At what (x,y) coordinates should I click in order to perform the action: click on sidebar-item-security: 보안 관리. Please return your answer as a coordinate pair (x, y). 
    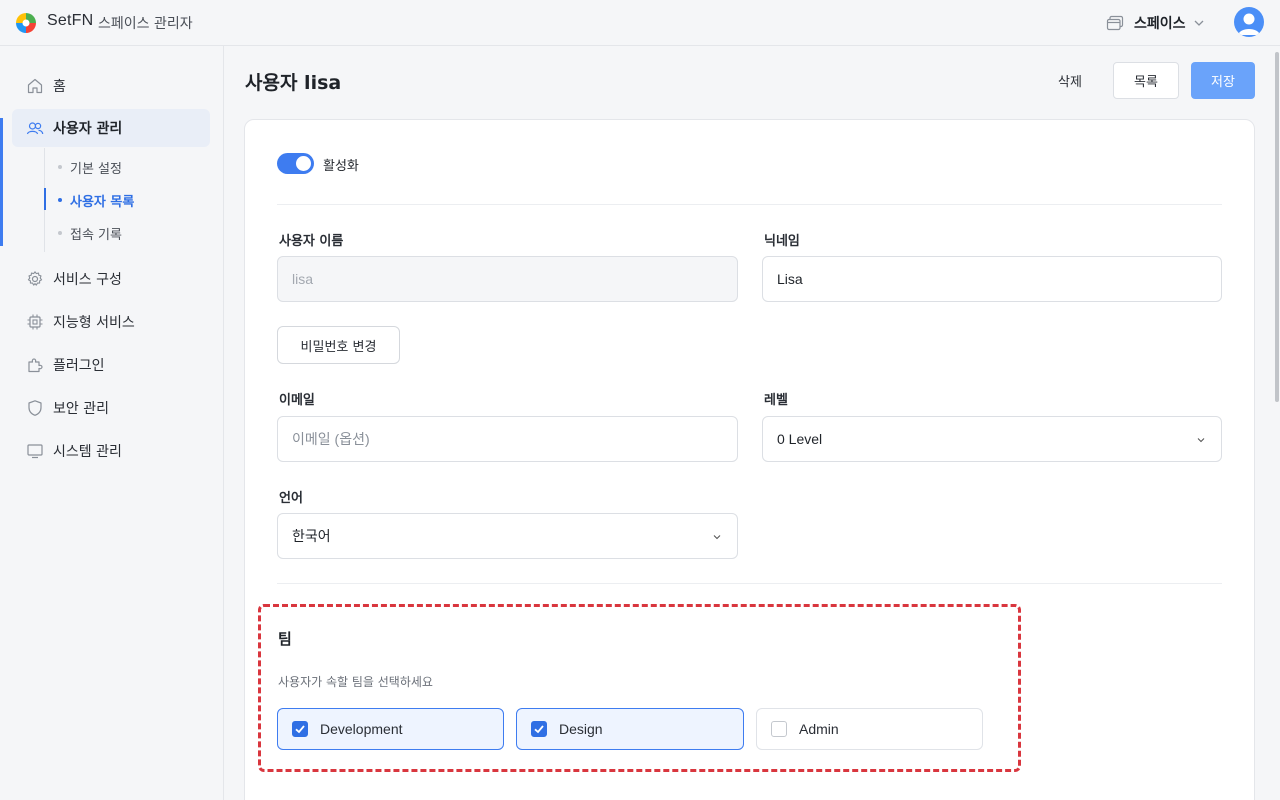
    Looking at the image, I should click on (111, 408).